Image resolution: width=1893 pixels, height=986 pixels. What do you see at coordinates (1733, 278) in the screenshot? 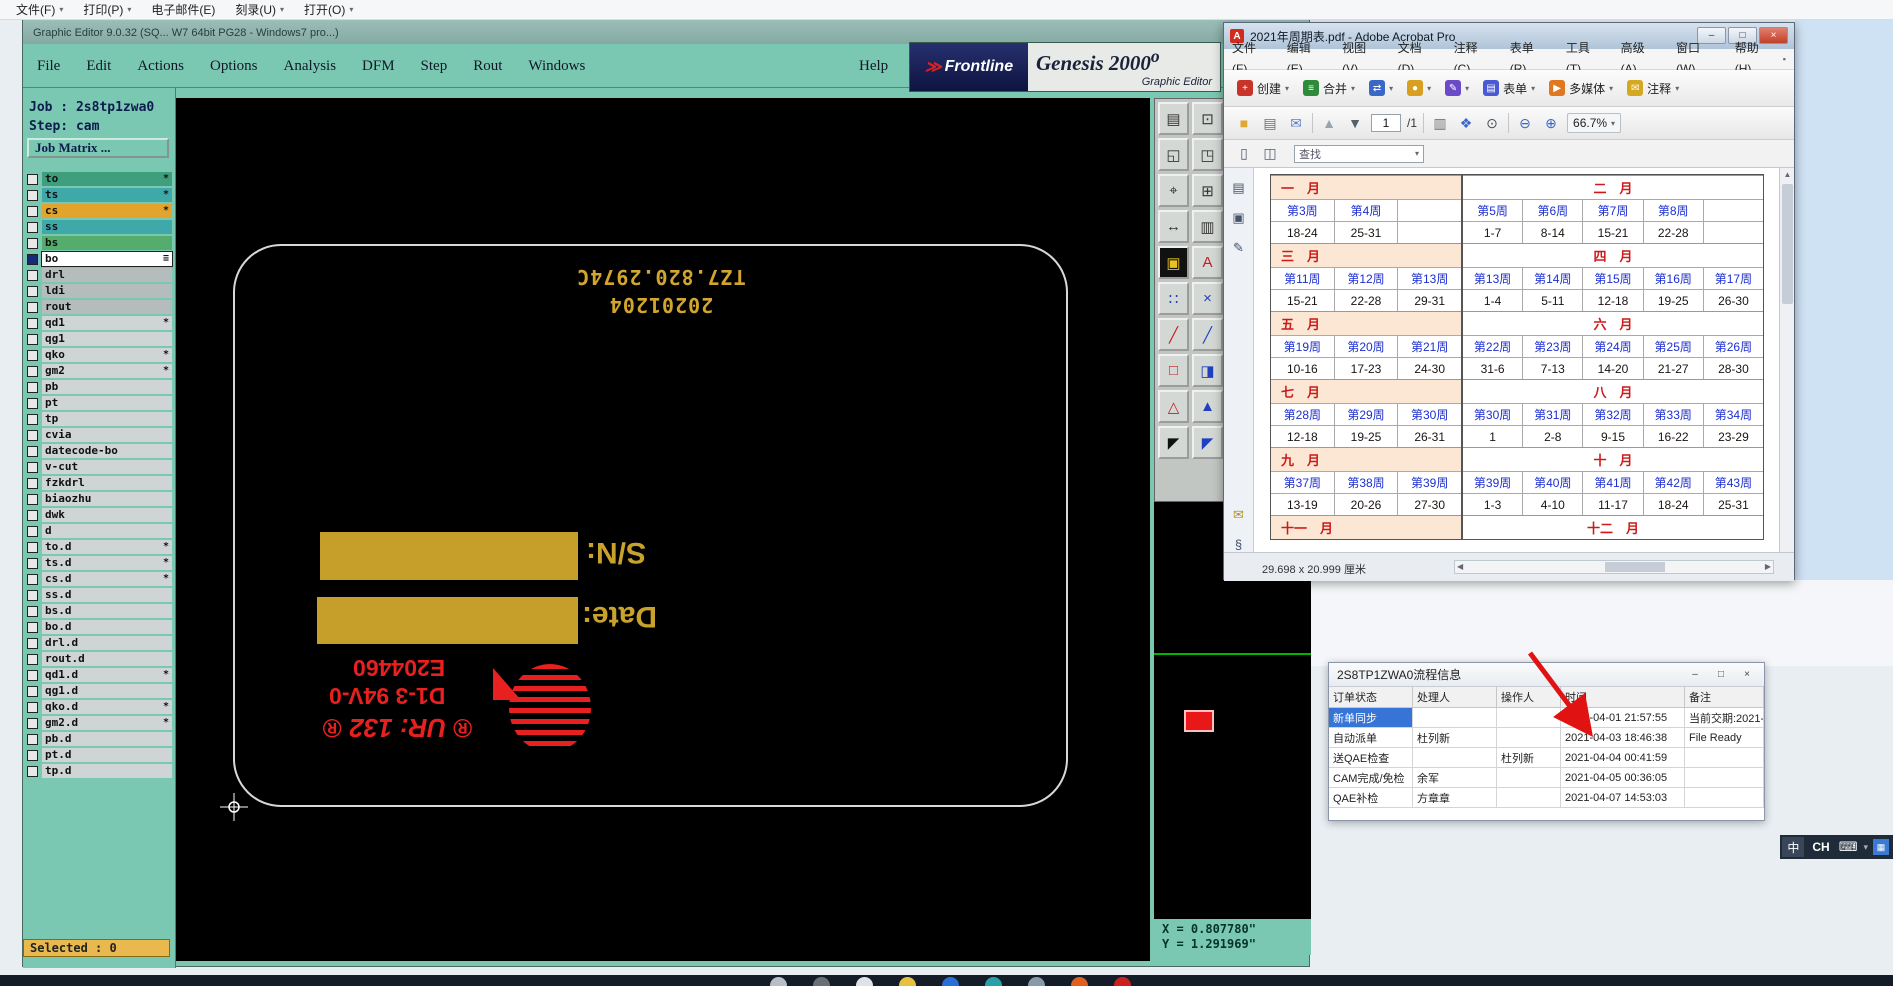
I see `calendar-week-cell: 第17周` at bounding box center [1733, 278].